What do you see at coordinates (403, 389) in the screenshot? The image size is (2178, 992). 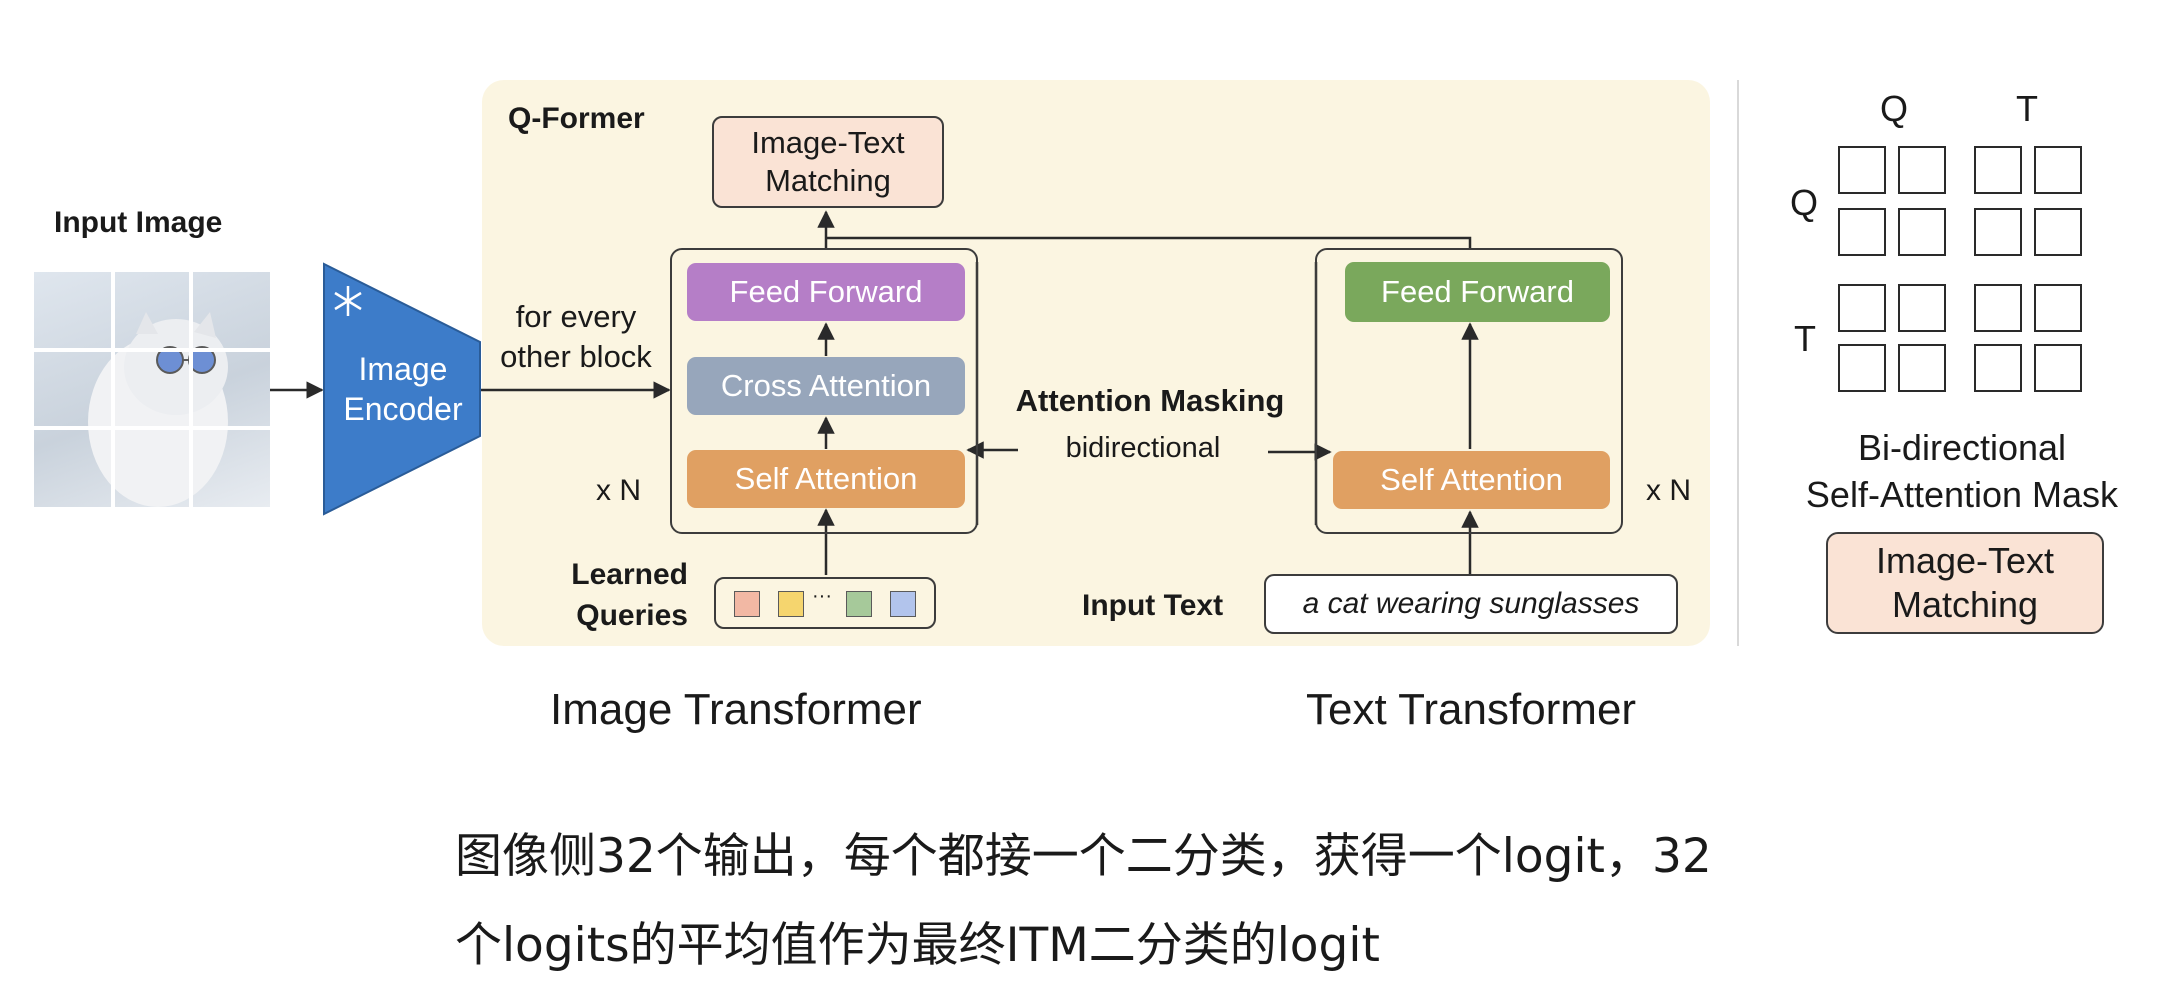 I see `image-encoder-label: Image Encoder` at bounding box center [403, 389].